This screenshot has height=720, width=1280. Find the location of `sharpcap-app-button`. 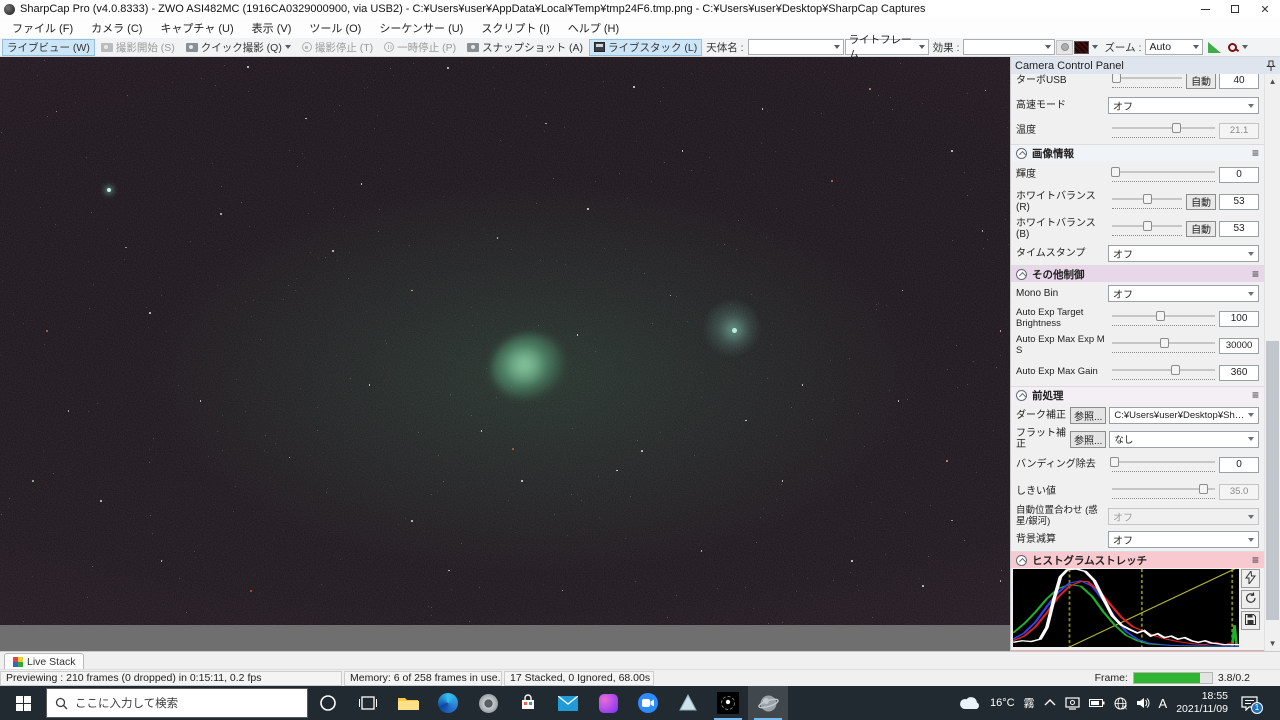

sharpcap-app-button is located at coordinates (768, 703).